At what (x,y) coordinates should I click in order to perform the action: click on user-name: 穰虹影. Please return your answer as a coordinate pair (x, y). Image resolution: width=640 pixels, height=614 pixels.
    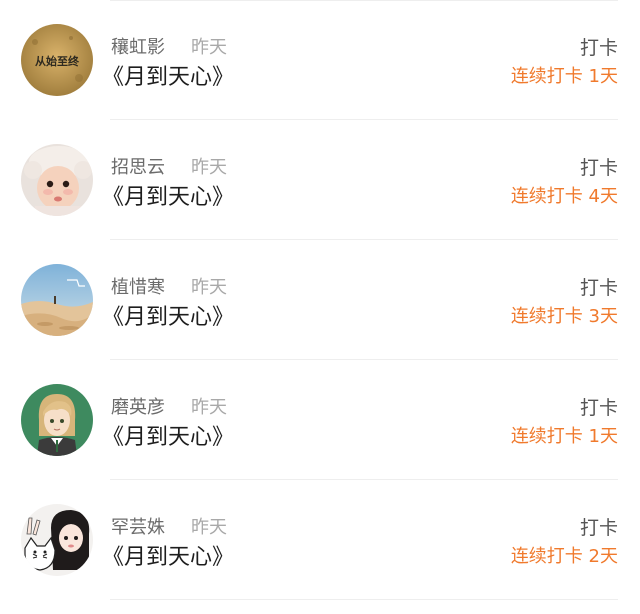
    Looking at the image, I should click on (138, 46).